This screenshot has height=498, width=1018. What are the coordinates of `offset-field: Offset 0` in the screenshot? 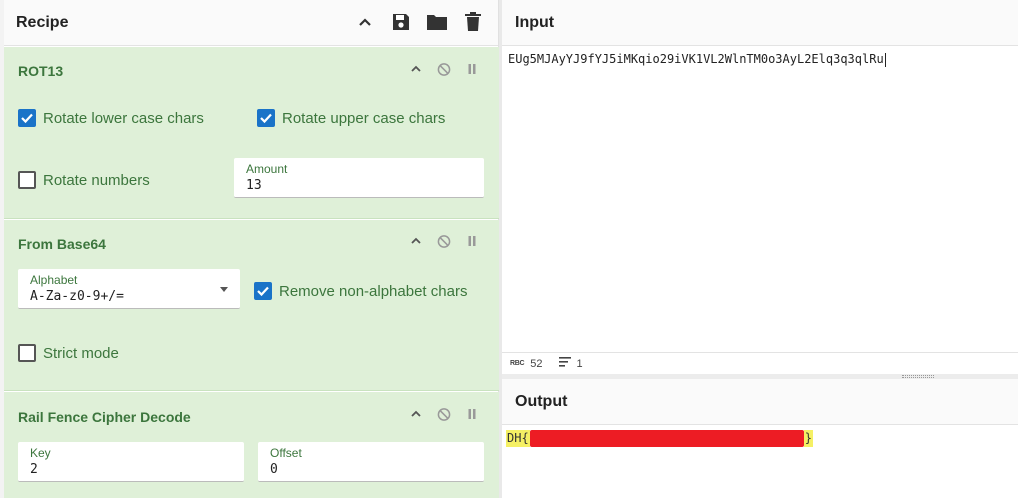 It's located at (371, 462).